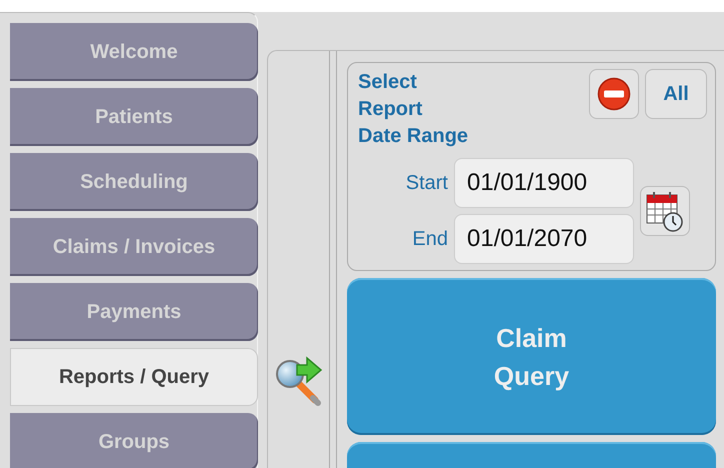 This screenshot has height=468, width=724. Describe the element at coordinates (134, 377) in the screenshot. I see `nav-tab: Reports / Query` at that location.